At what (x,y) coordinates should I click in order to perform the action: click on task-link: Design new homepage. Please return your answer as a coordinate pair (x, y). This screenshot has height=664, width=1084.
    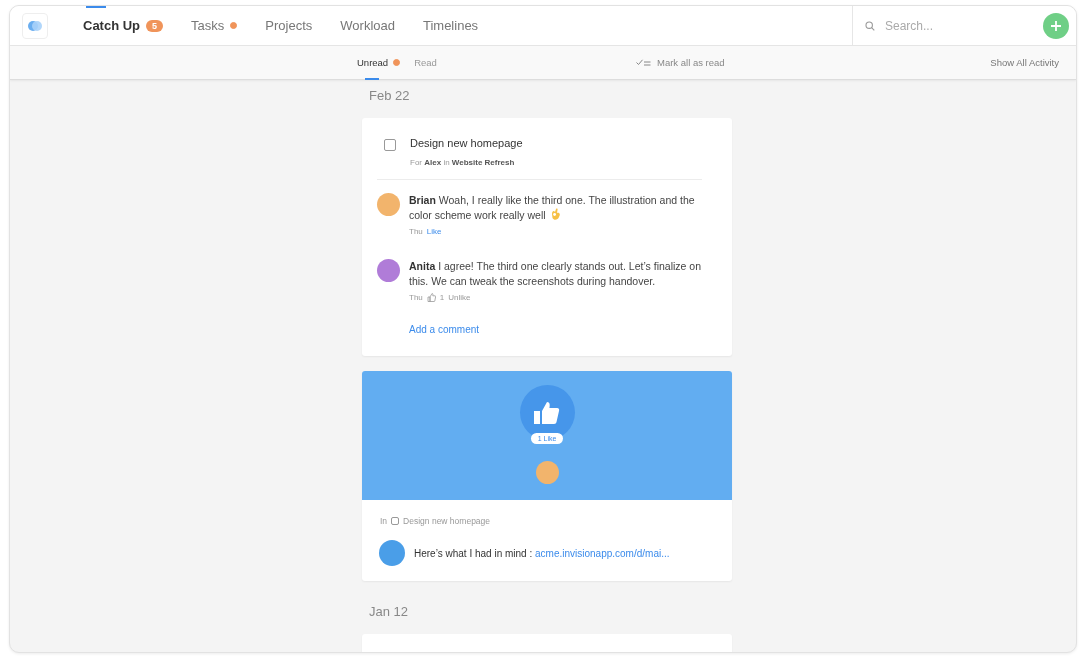
    Looking at the image, I should click on (447, 521).